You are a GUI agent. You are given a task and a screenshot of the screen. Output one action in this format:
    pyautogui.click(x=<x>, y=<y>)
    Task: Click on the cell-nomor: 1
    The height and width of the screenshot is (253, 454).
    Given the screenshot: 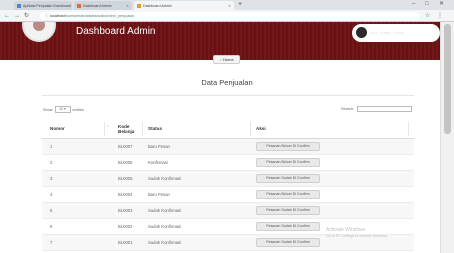 What is the action you would take?
    pyautogui.click(x=51, y=146)
    